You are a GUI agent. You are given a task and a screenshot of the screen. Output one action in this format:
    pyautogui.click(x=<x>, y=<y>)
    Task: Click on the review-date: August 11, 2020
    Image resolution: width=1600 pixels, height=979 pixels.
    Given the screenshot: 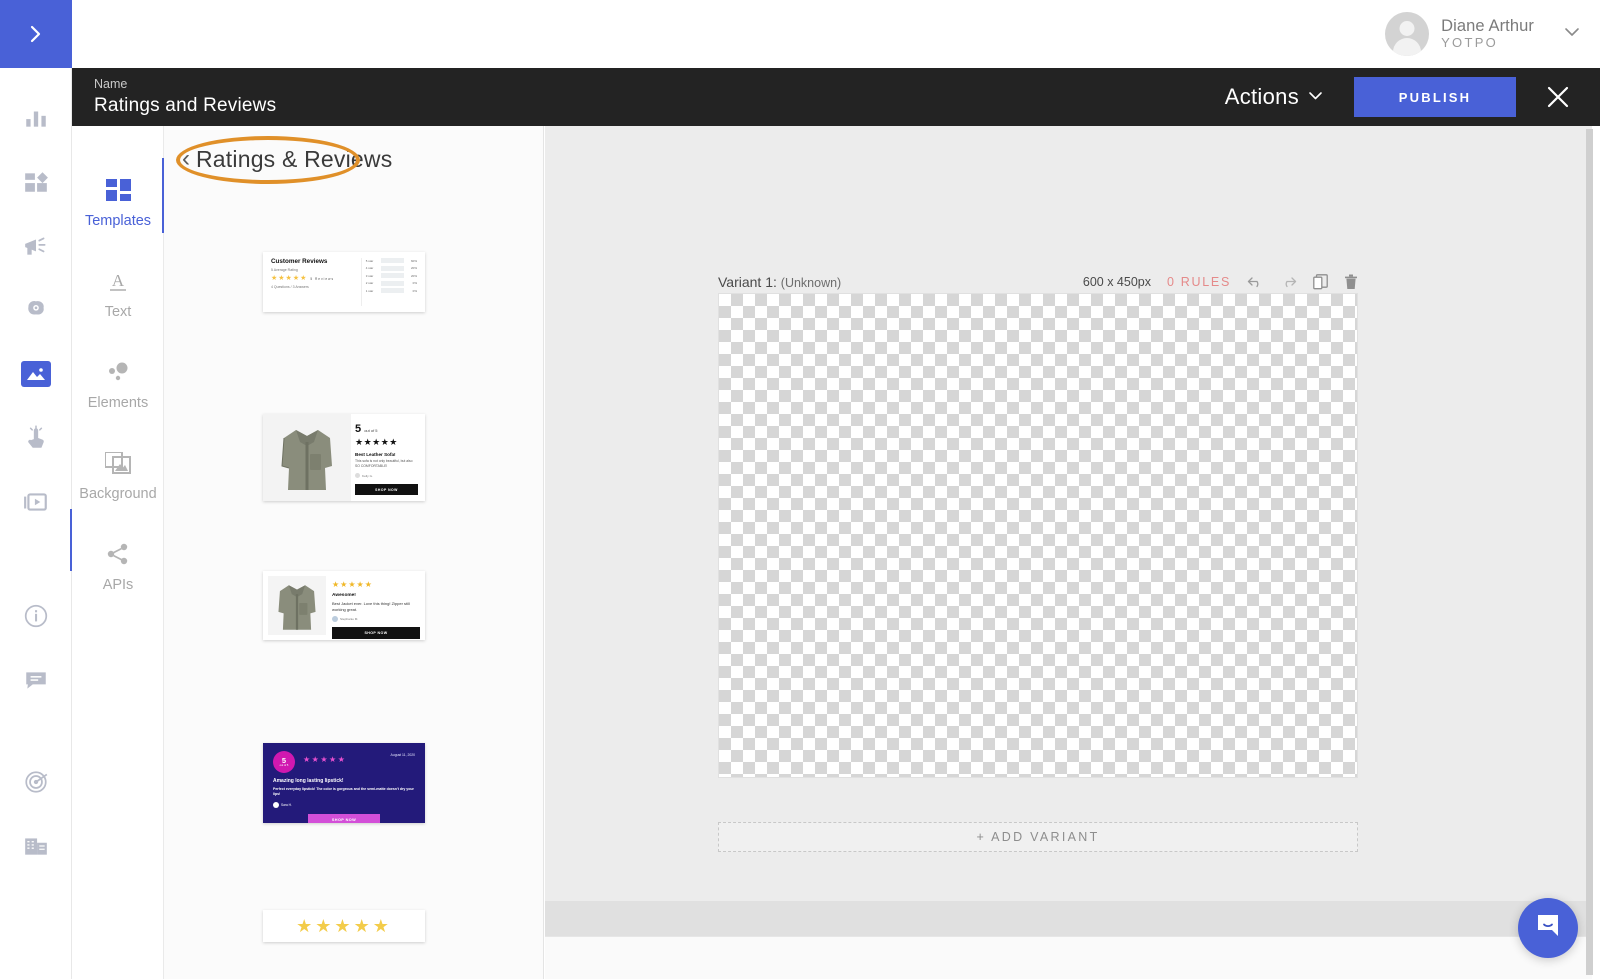 What is the action you would take?
    pyautogui.click(x=402, y=755)
    